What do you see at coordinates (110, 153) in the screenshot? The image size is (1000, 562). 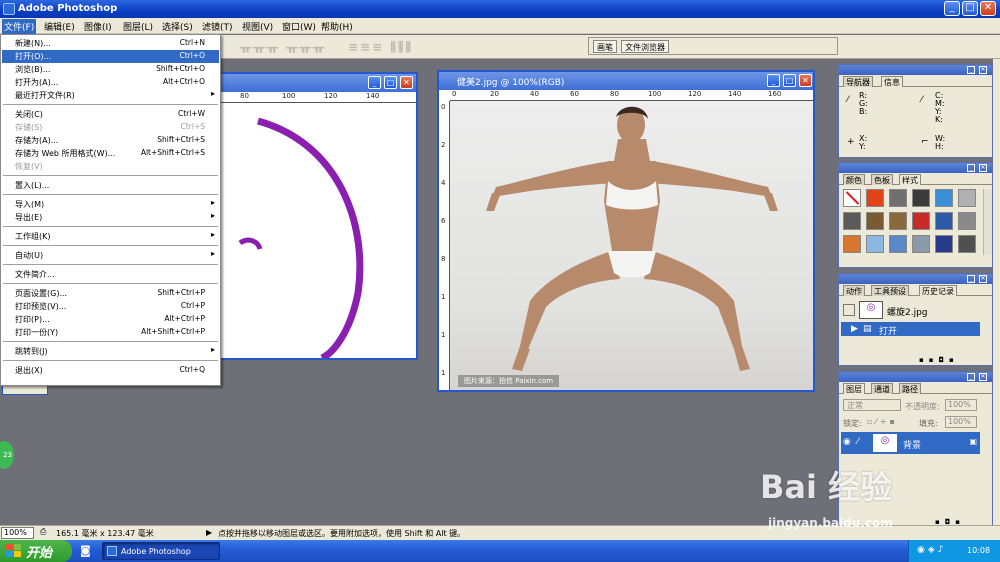 I see `file-menu-item: 存储为 Web 所用格式(W)... Alt+Shift+Ctrl+S` at bounding box center [110, 153].